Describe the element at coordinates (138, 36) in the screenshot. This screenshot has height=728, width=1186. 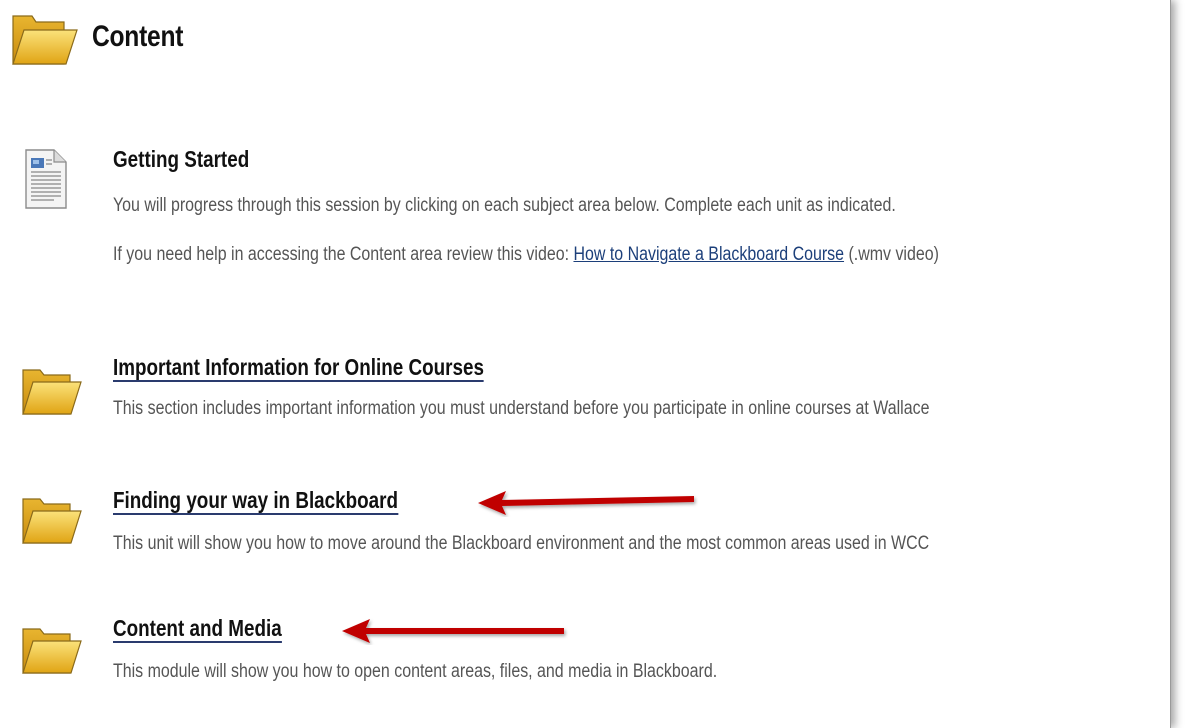
I see `page-title: Content` at that location.